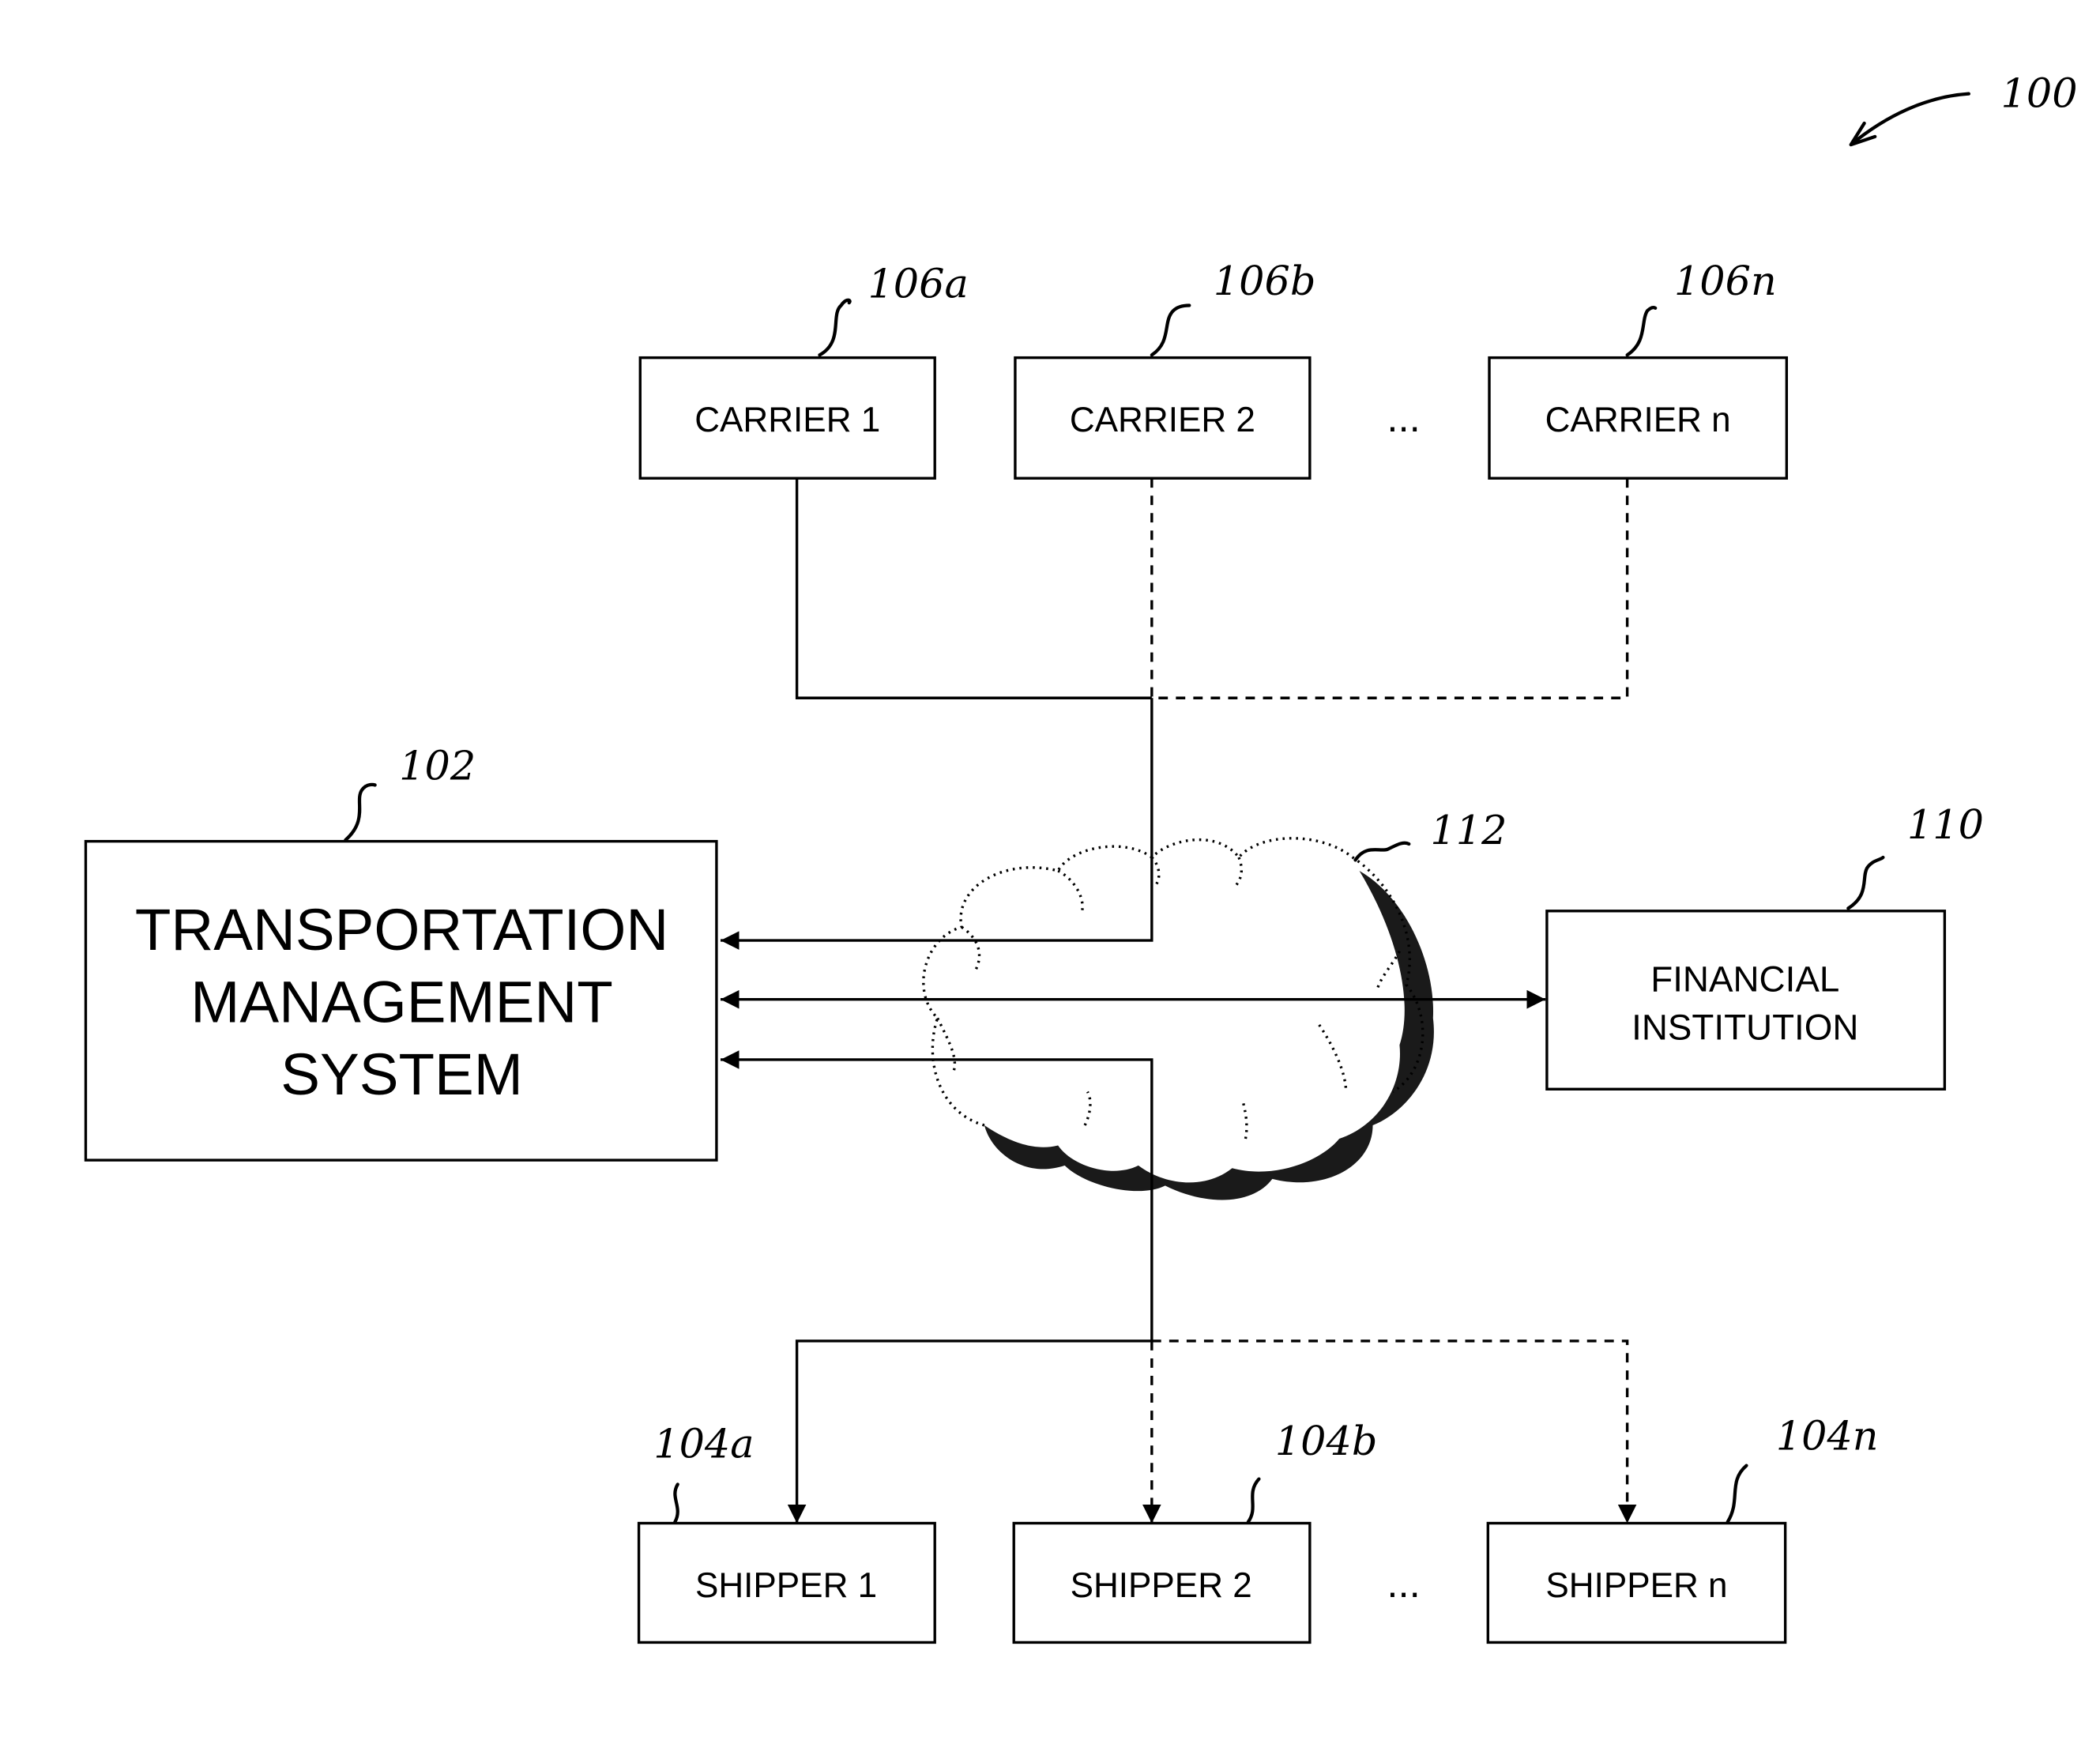 This screenshot has height=1763, width=2100. Describe the element at coordinates (1865, 883) in the screenshot. I see `financial-ref-leader` at that location.